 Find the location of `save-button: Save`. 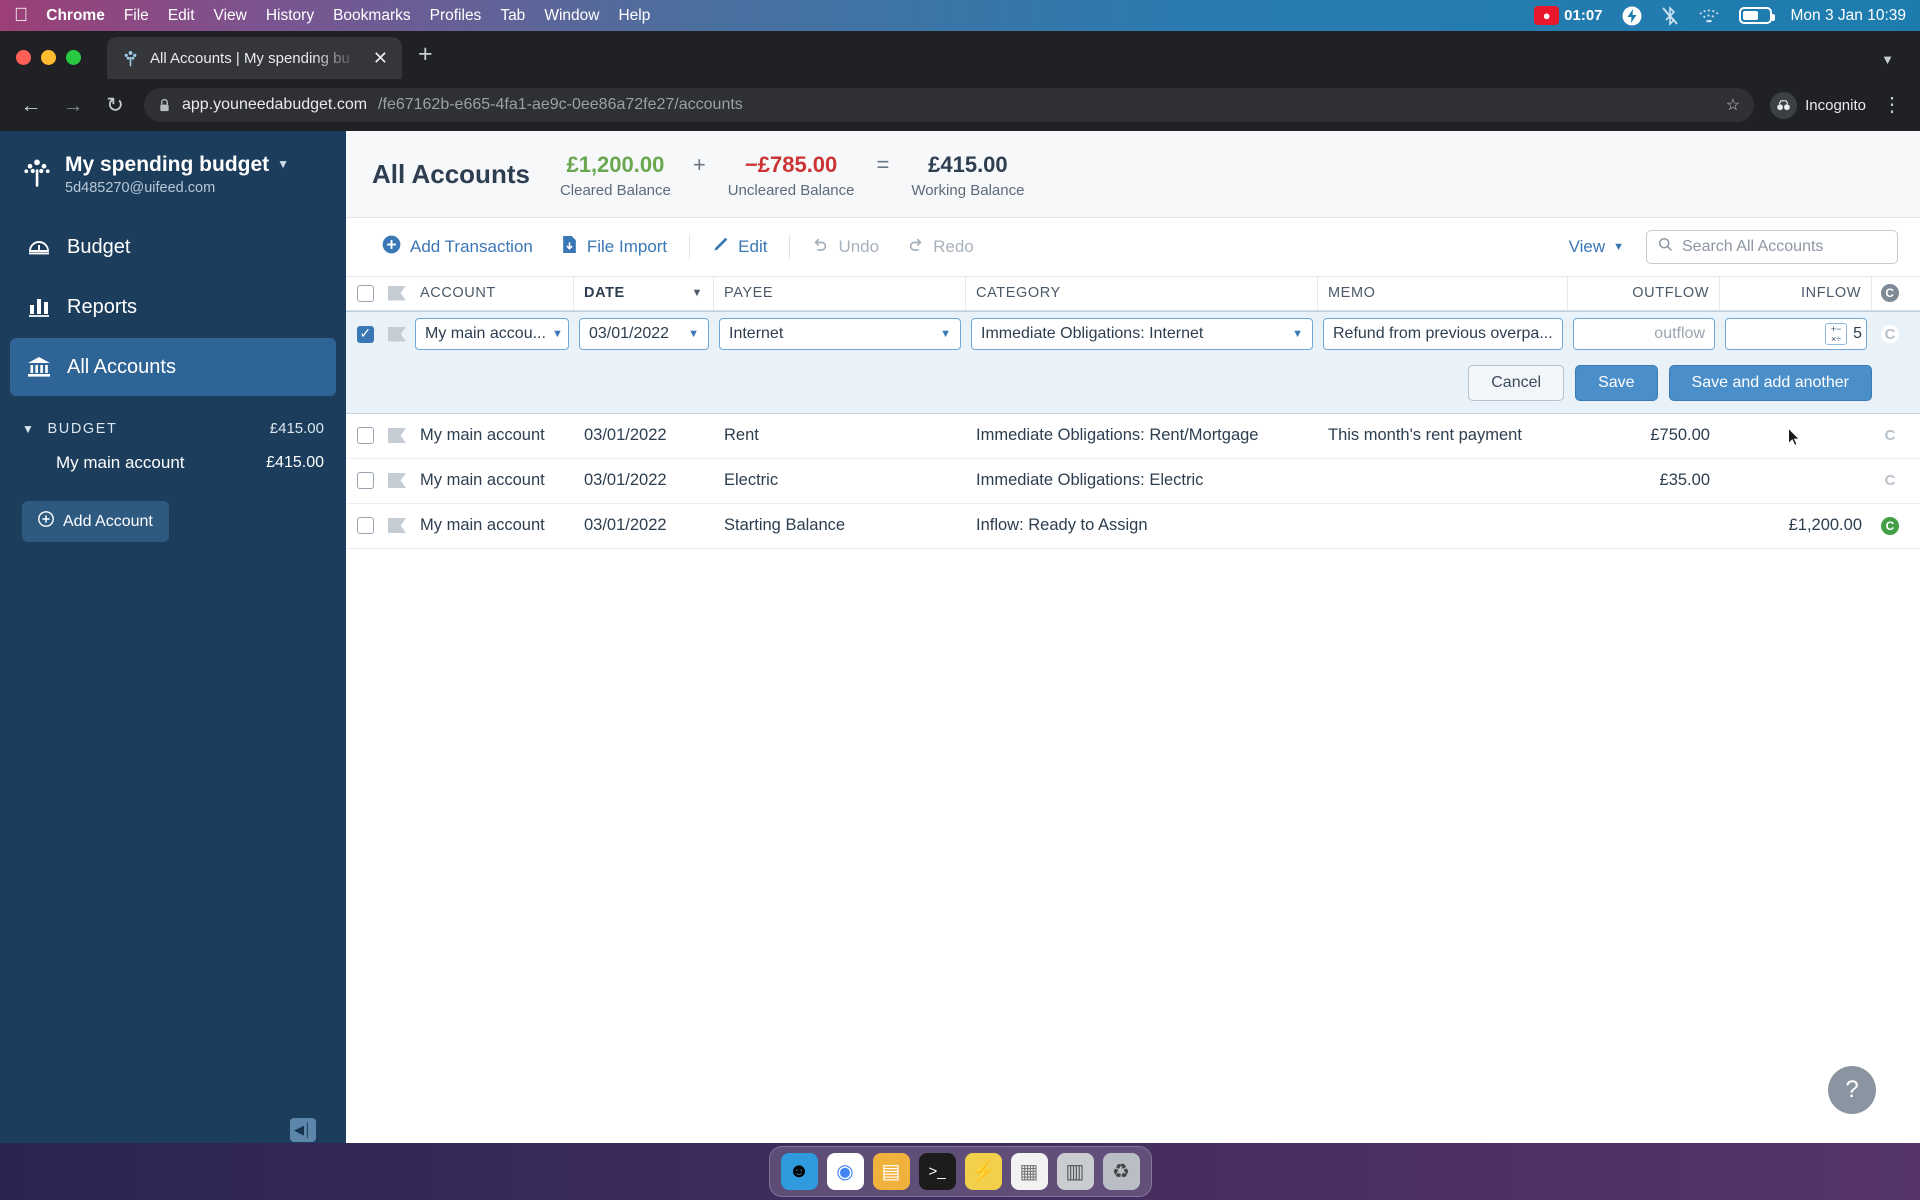

save-button: Save is located at coordinates (1616, 382).